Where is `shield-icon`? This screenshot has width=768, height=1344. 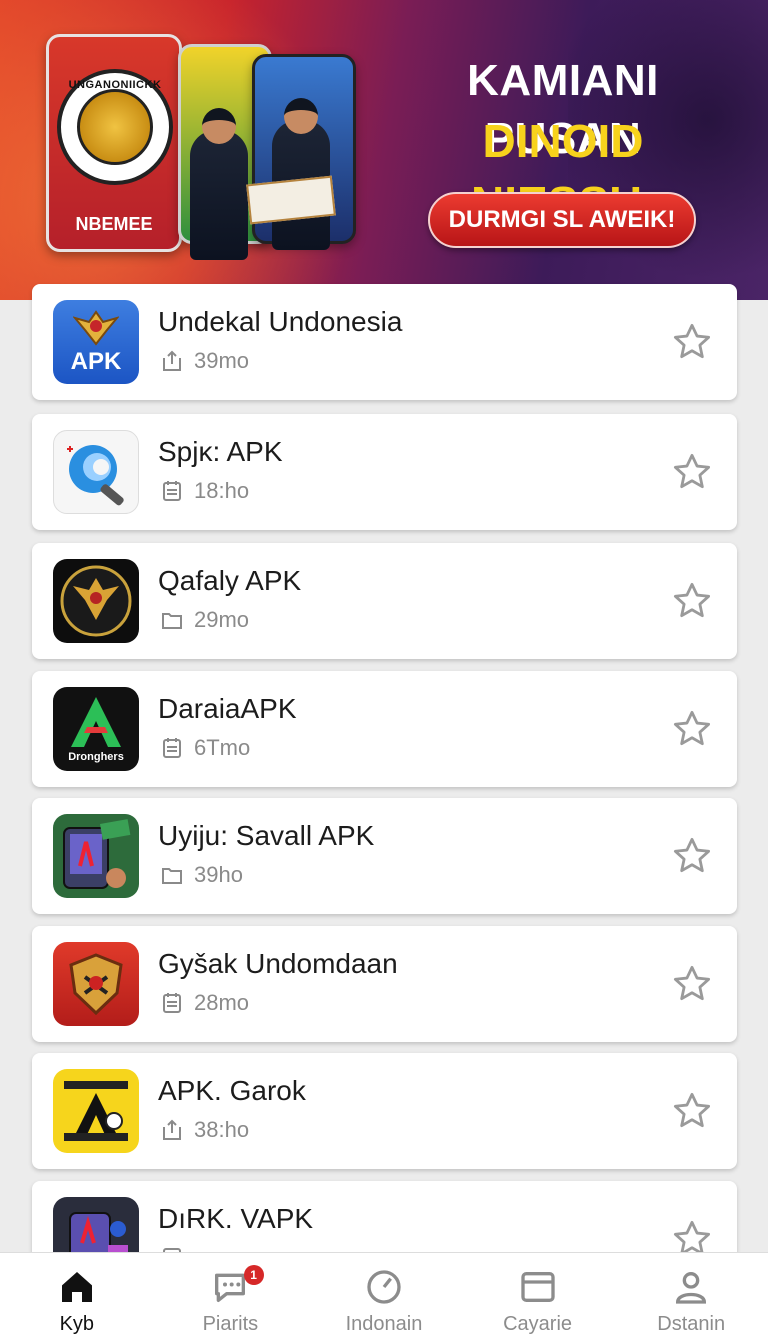
shield-icon is located at coordinates (96, 984).